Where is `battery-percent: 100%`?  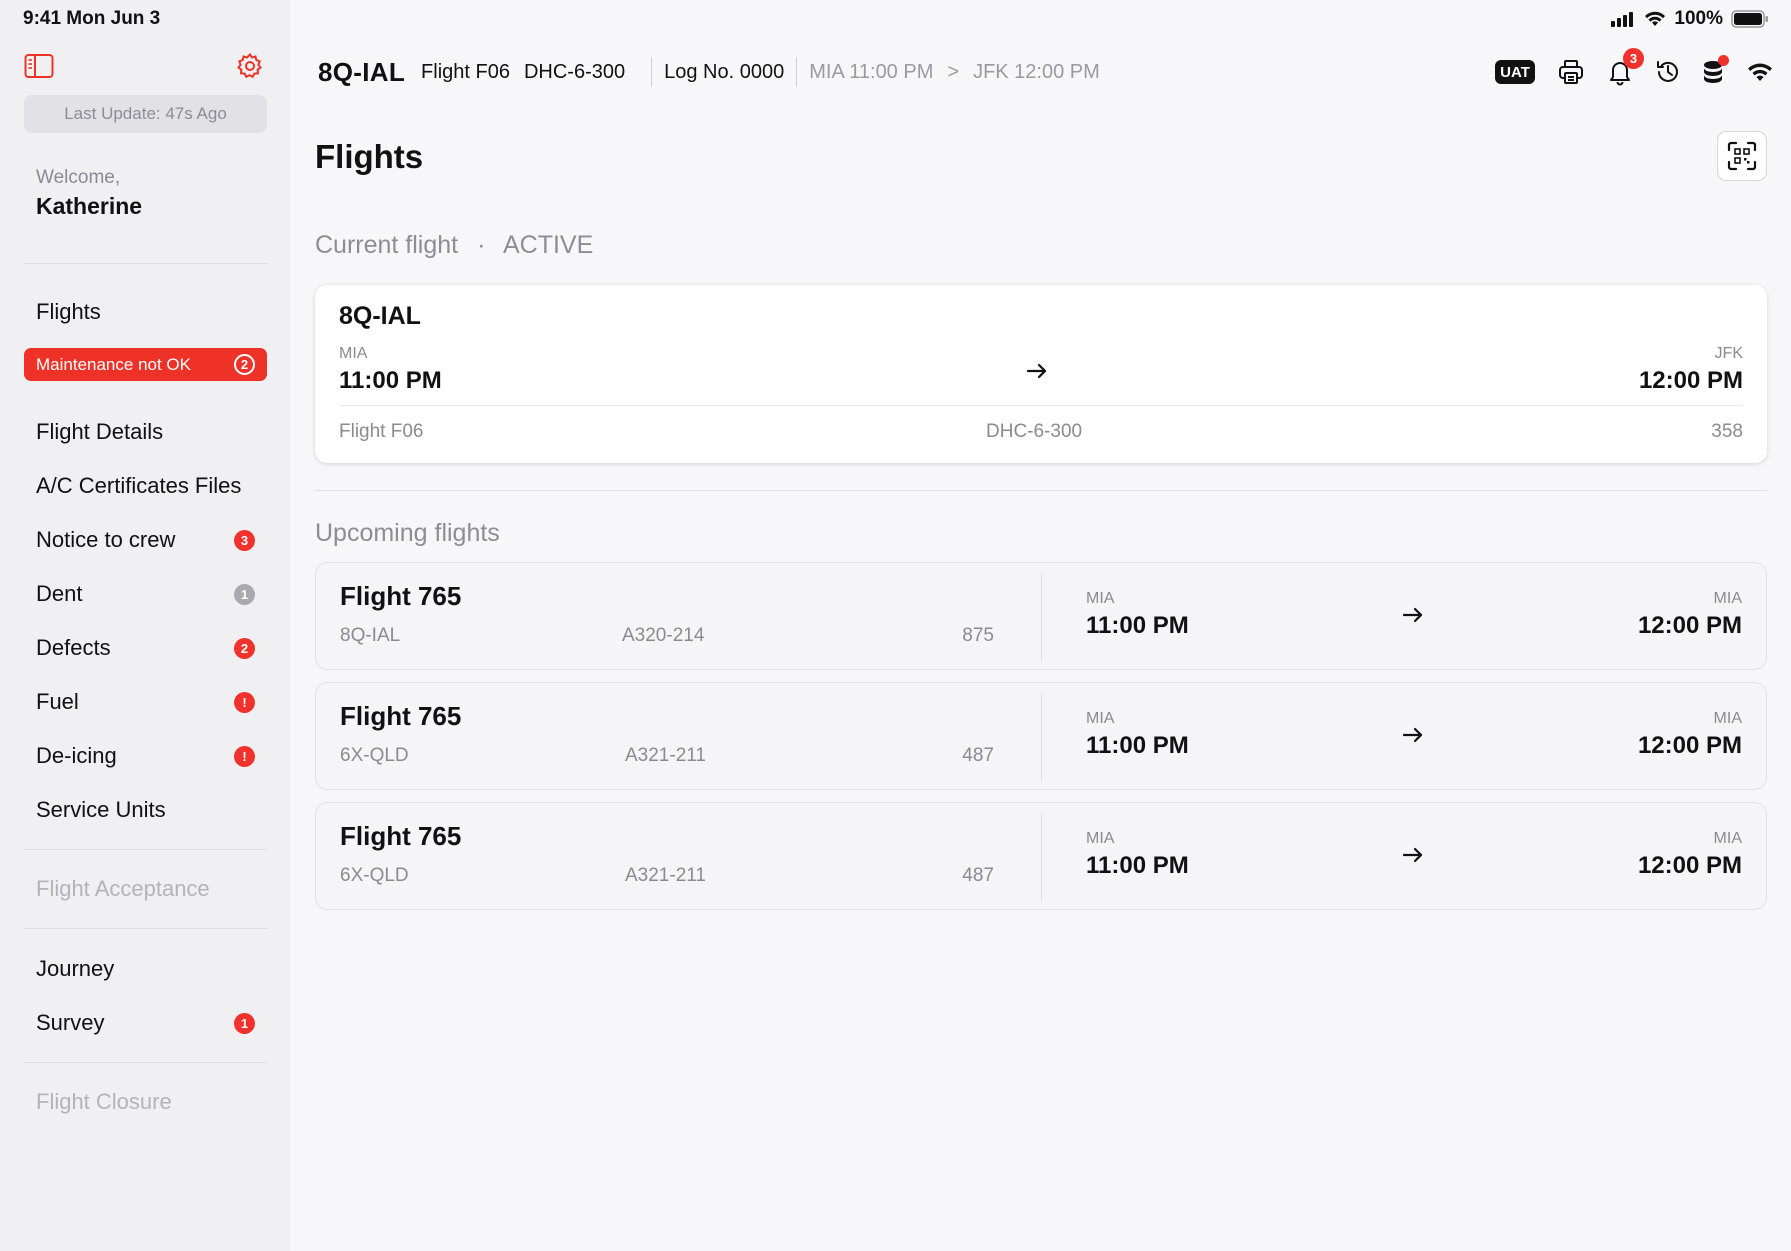
battery-percent: 100% is located at coordinates (1698, 18).